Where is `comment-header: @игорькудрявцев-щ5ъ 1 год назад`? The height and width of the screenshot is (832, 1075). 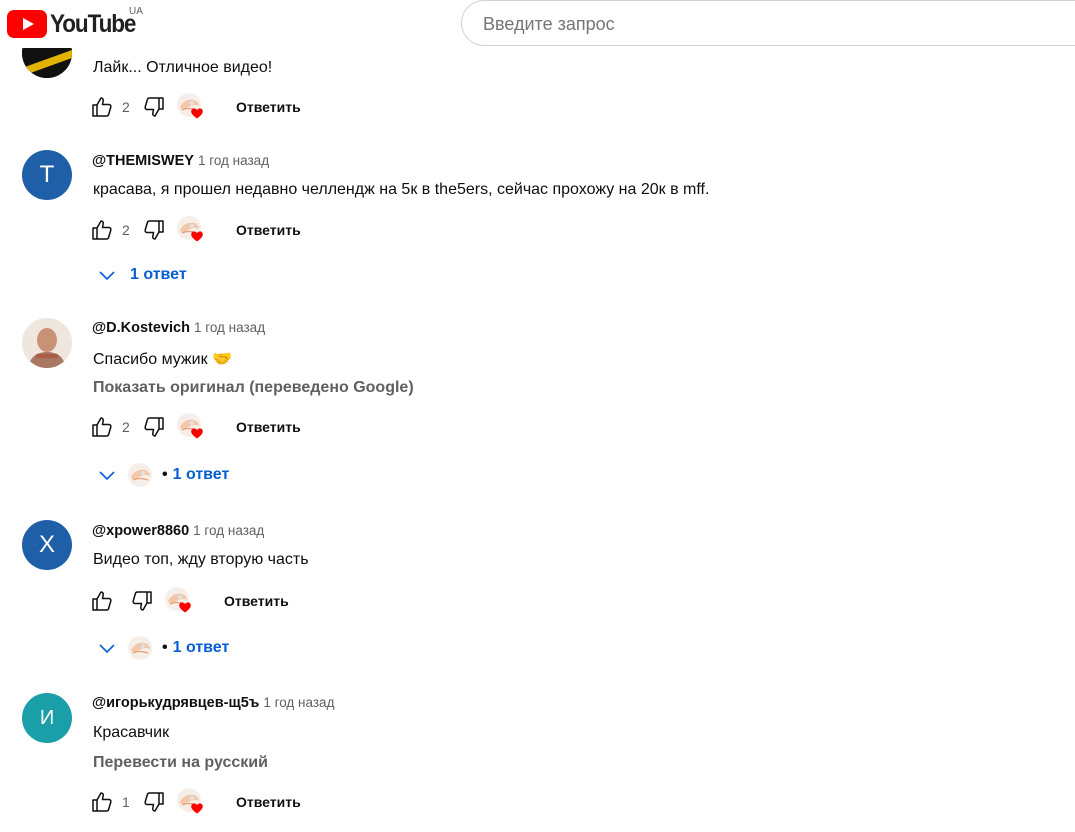 comment-header: @игорькудрявцев-щ5ъ 1 год назад is located at coordinates (213, 702).